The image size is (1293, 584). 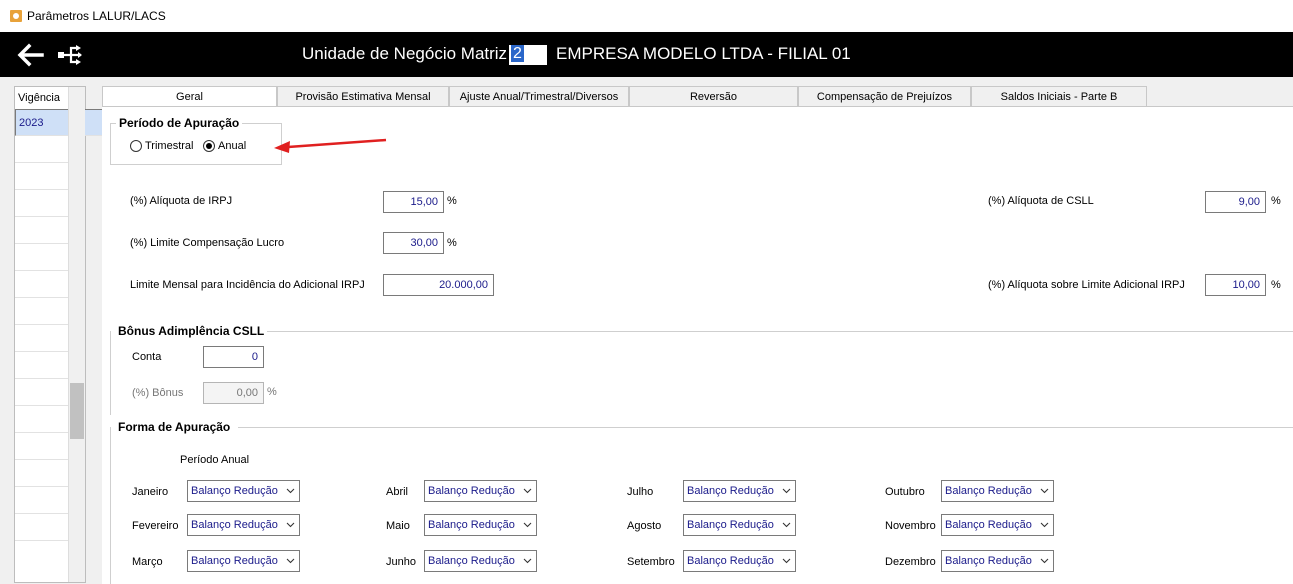 What do you see at coordinates (713, 96) in the screenshot?
I see `tab-reversao: Reversão` at bounding box center [713, 96].